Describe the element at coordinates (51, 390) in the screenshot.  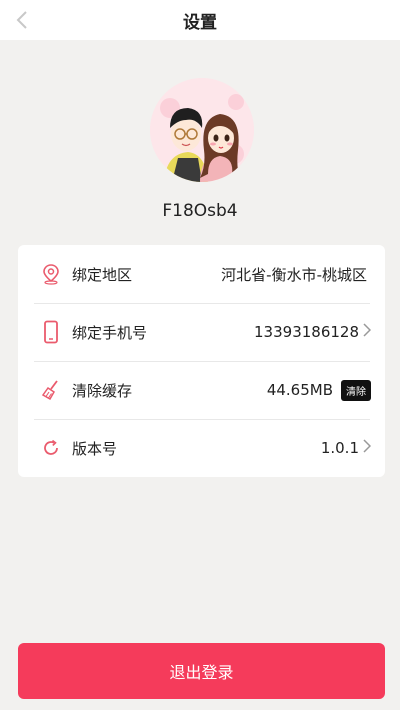
I see `broom-icon` at that location.